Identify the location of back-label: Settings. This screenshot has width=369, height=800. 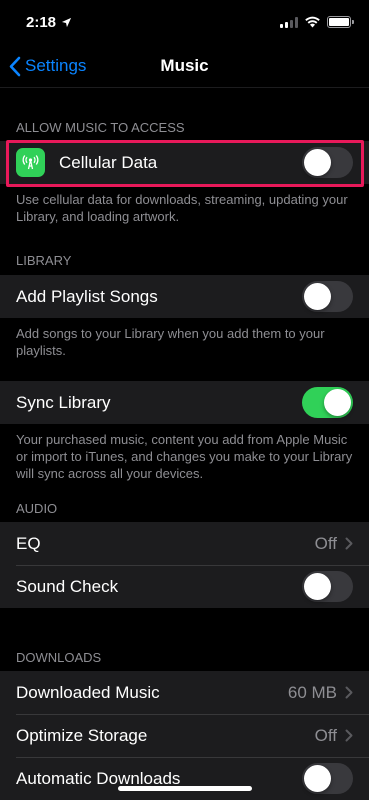
(56, 65).